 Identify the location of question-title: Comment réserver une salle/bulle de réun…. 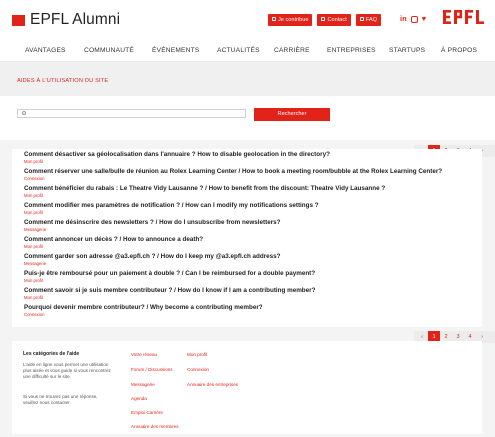
(233, 172).